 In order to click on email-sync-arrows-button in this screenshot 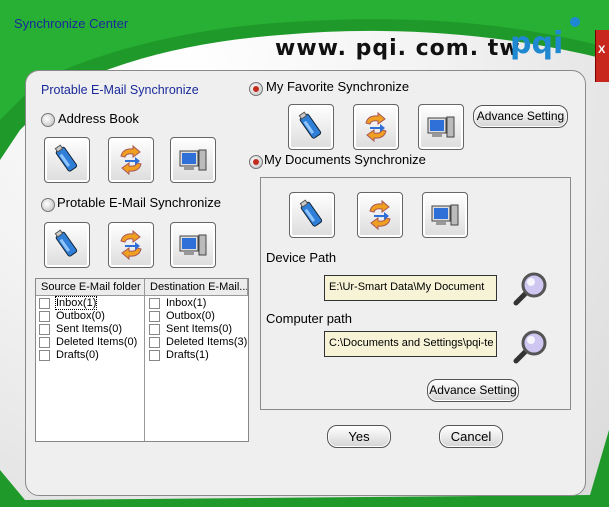, I will do `click(131, 245)`.